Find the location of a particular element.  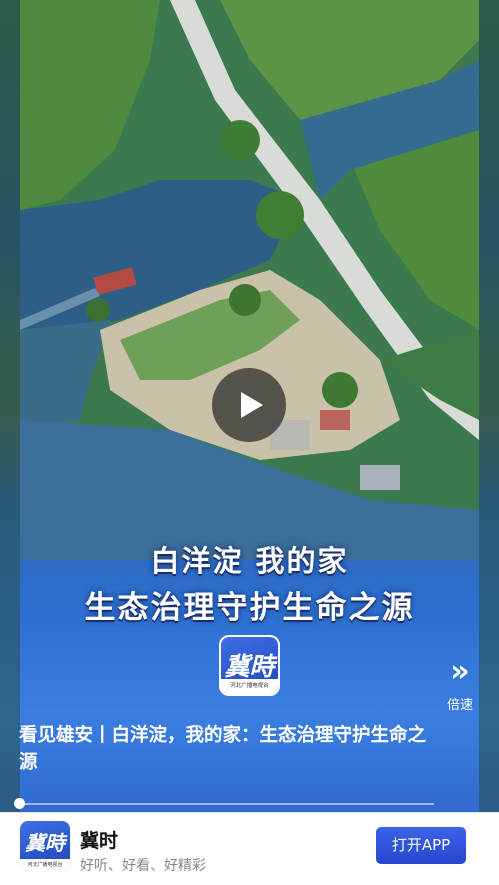

progress-bar is located at coordinates (227, 804).